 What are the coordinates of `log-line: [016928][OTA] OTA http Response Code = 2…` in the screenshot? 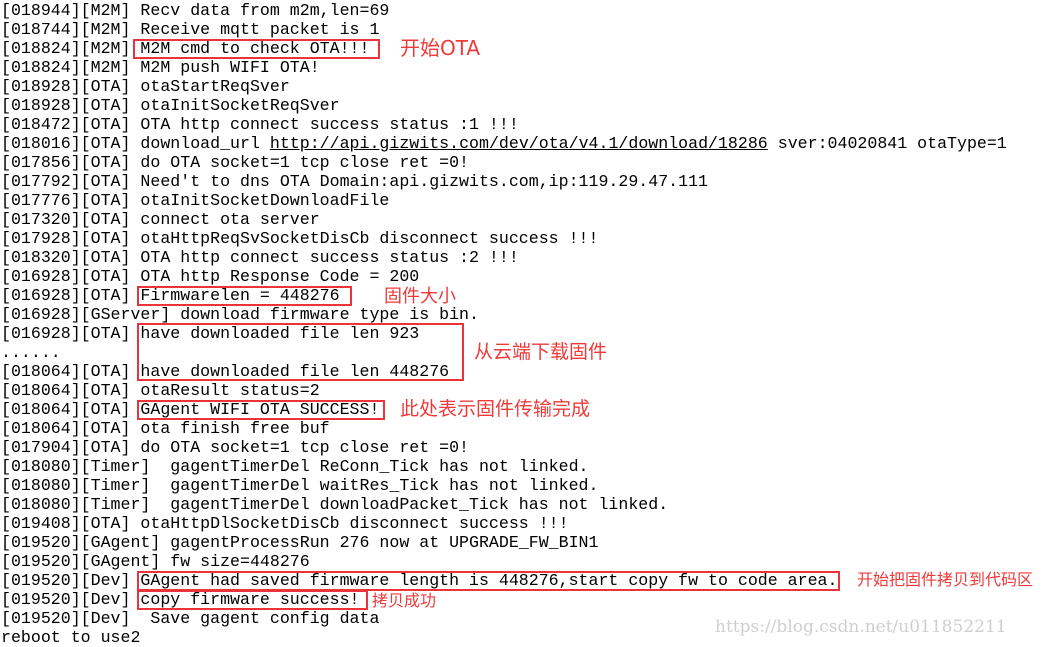 It's located at (210, 276).